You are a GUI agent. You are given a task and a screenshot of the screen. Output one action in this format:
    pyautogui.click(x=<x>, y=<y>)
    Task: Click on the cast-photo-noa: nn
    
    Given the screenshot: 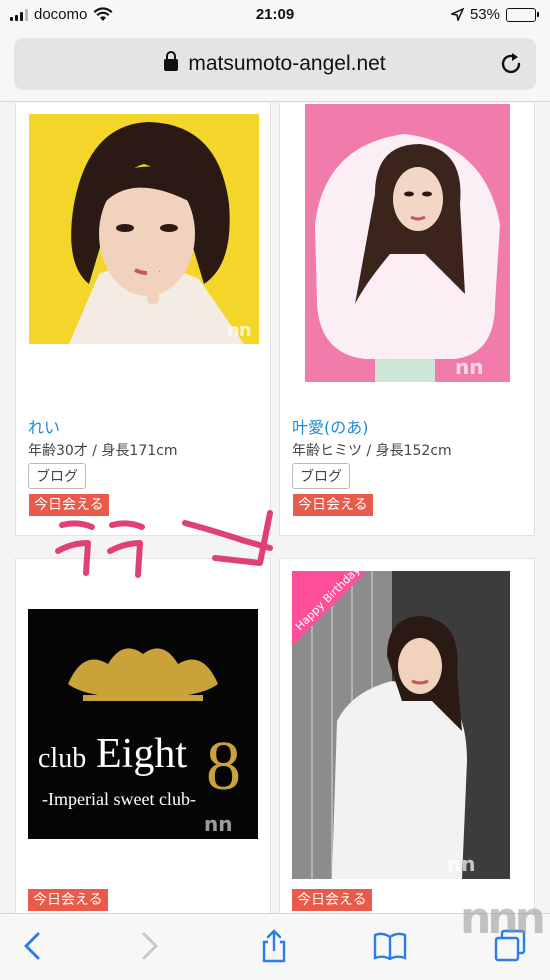 What is the action you would take?
    pyautogui.click(x=407, y=243)
    